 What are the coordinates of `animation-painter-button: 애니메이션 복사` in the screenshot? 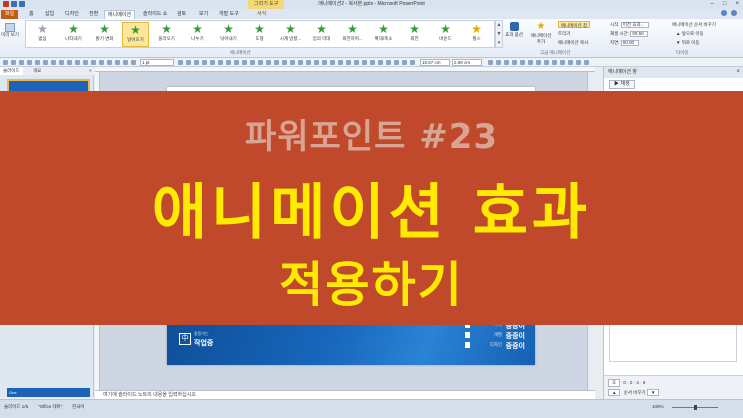 It's located at (573, 42).